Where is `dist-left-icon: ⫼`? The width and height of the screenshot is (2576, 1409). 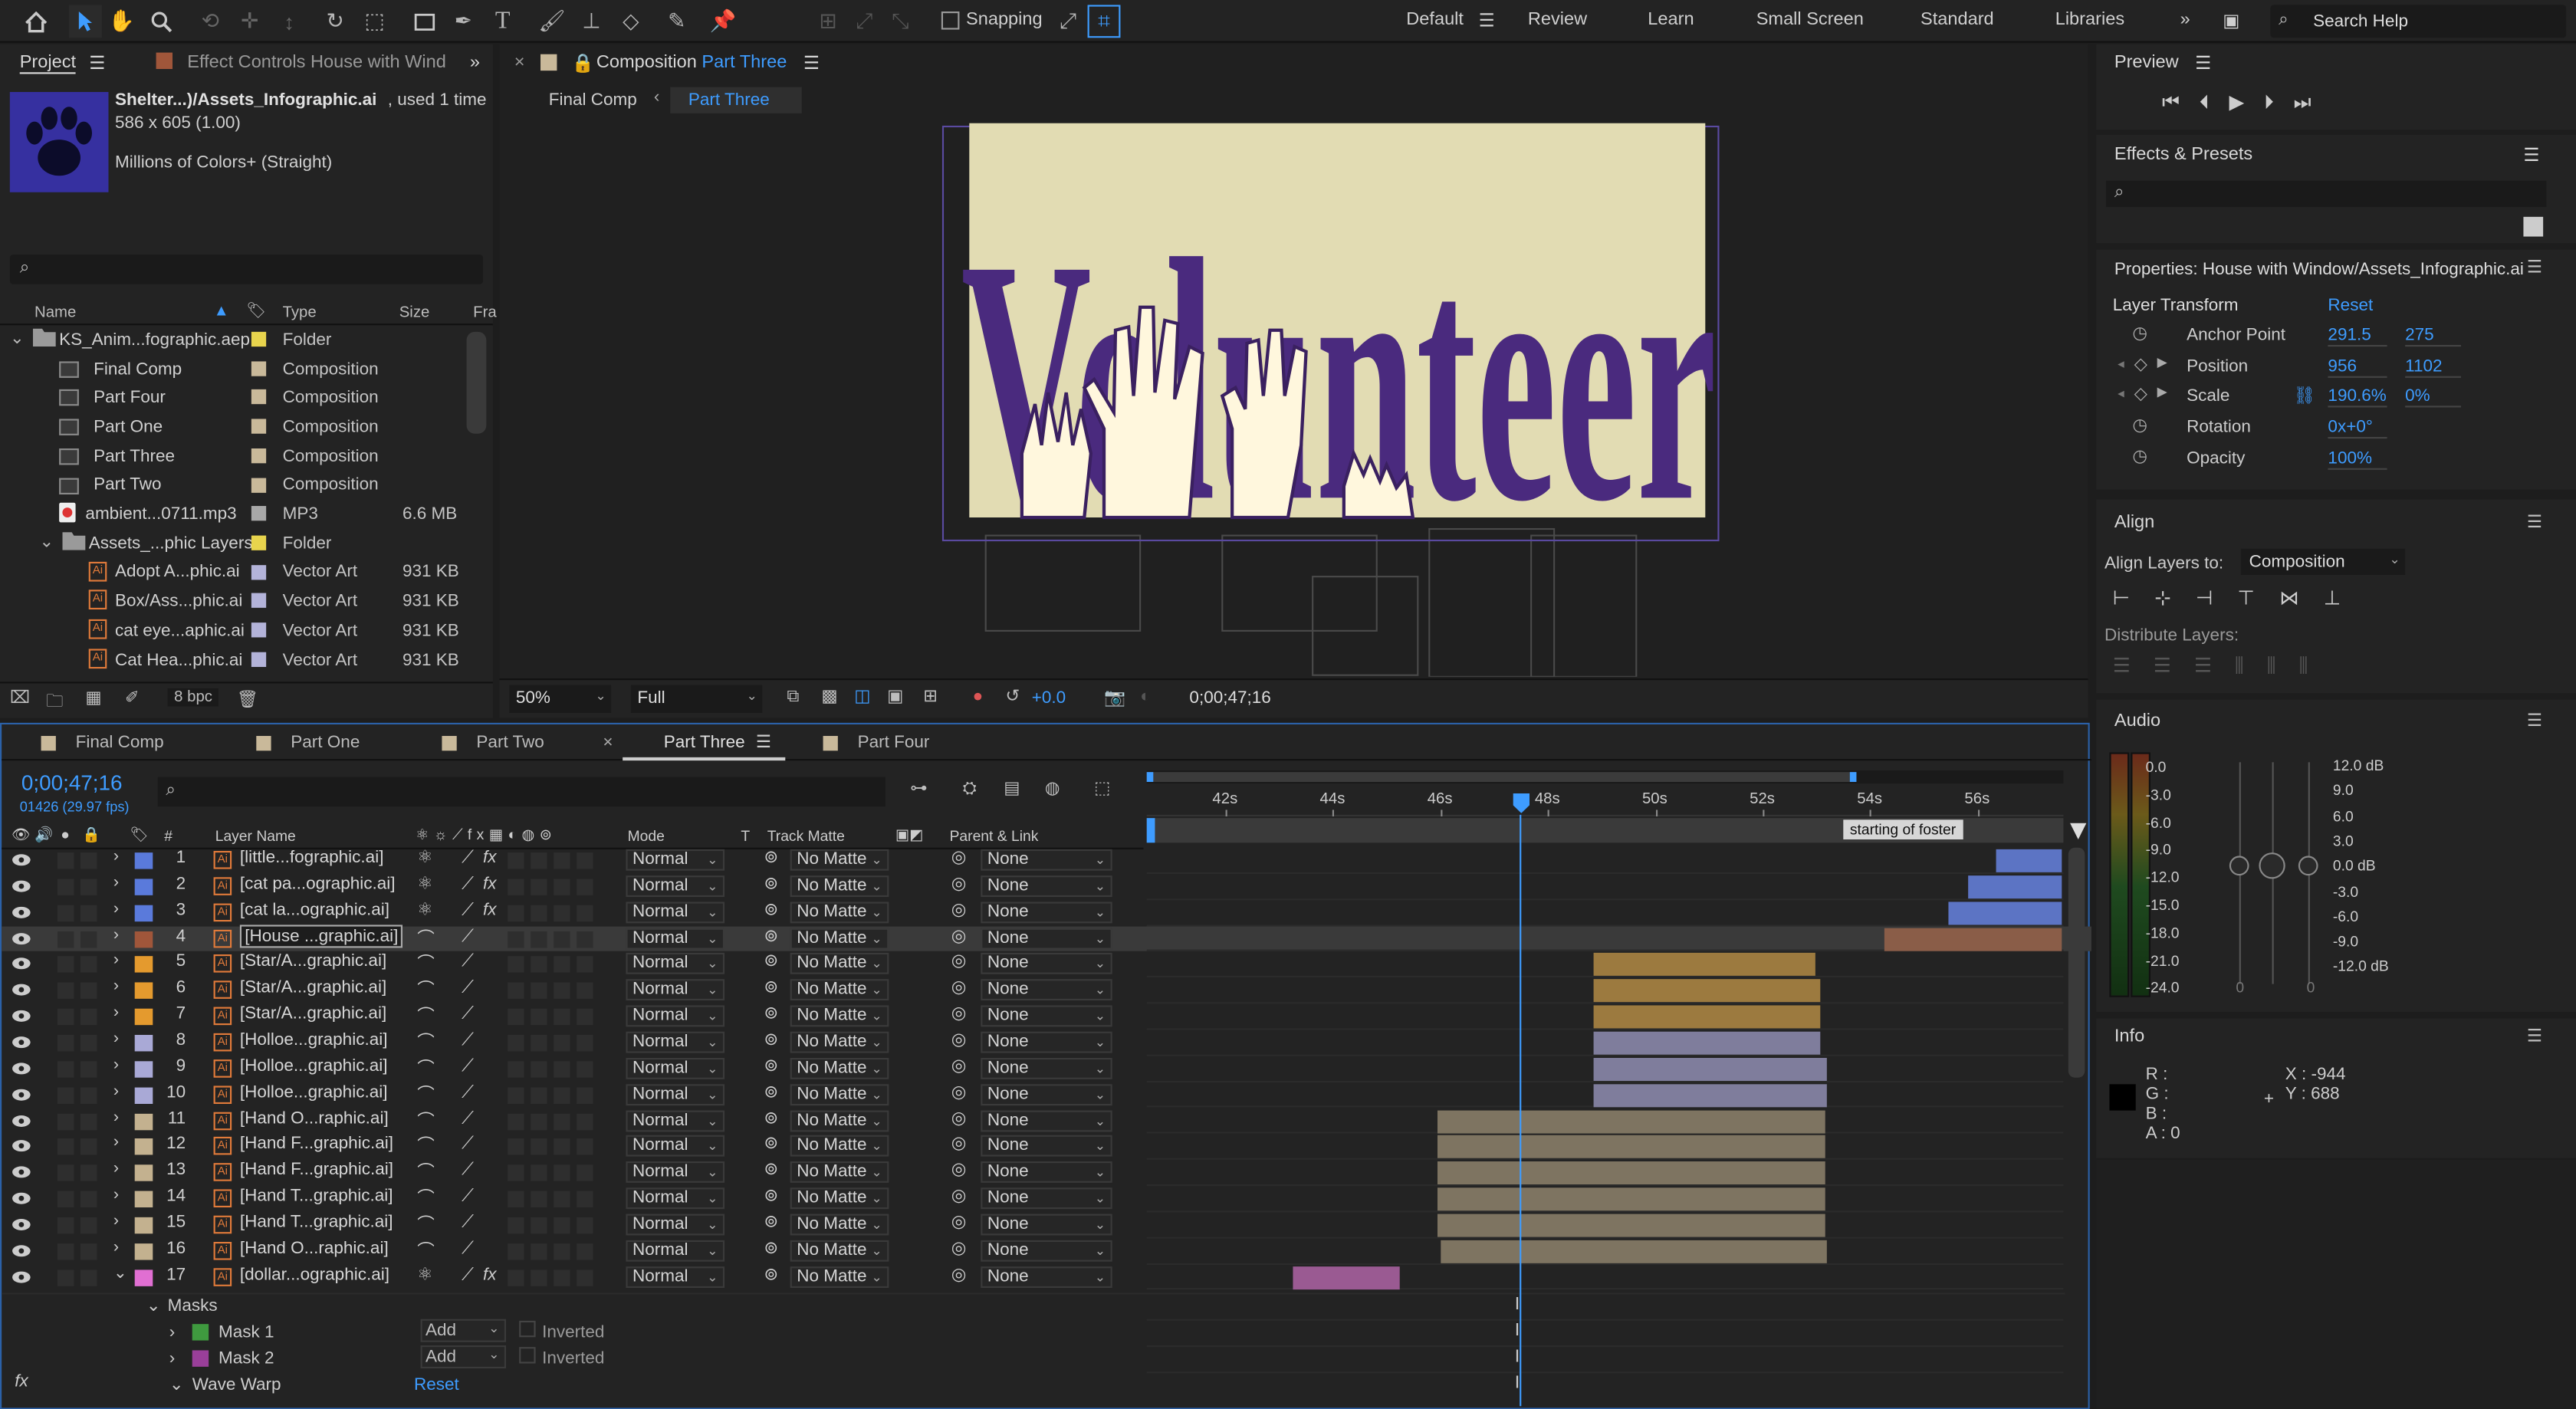 dist-left-icon: ⫼ is located at coordinates (2239, 666).